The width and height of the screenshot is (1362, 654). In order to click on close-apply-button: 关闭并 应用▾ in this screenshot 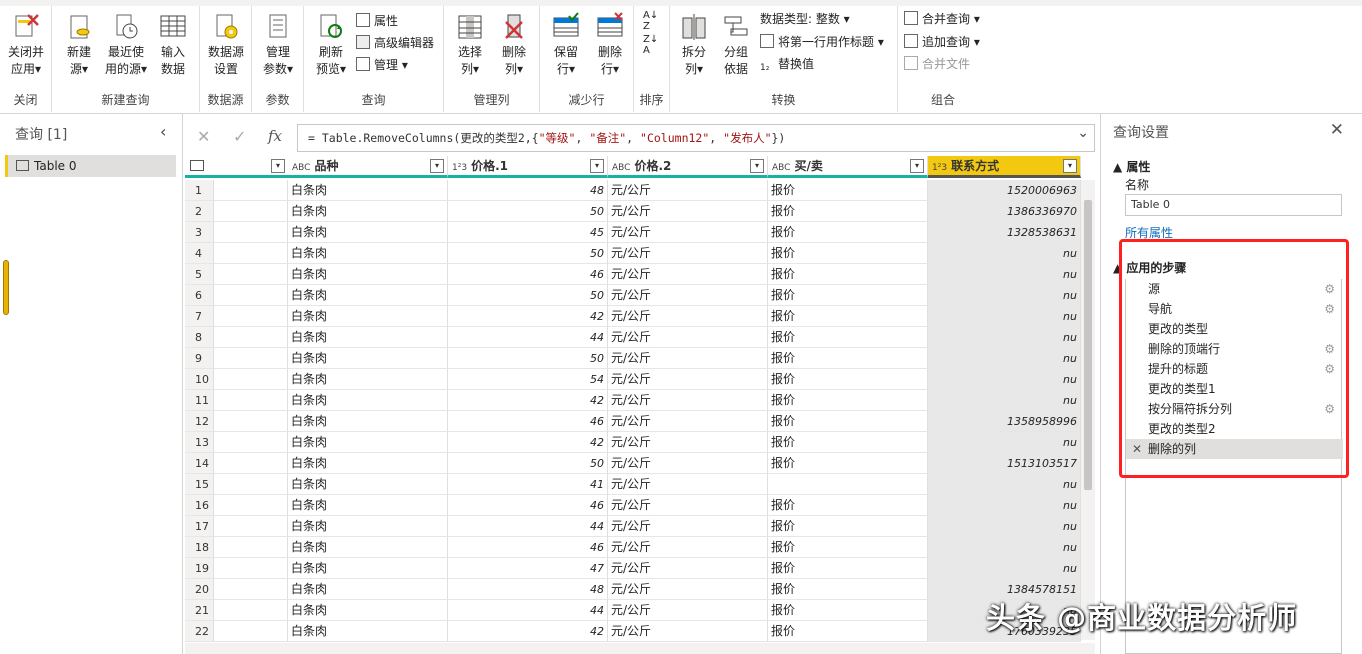, I will do `click(26, 45)`.